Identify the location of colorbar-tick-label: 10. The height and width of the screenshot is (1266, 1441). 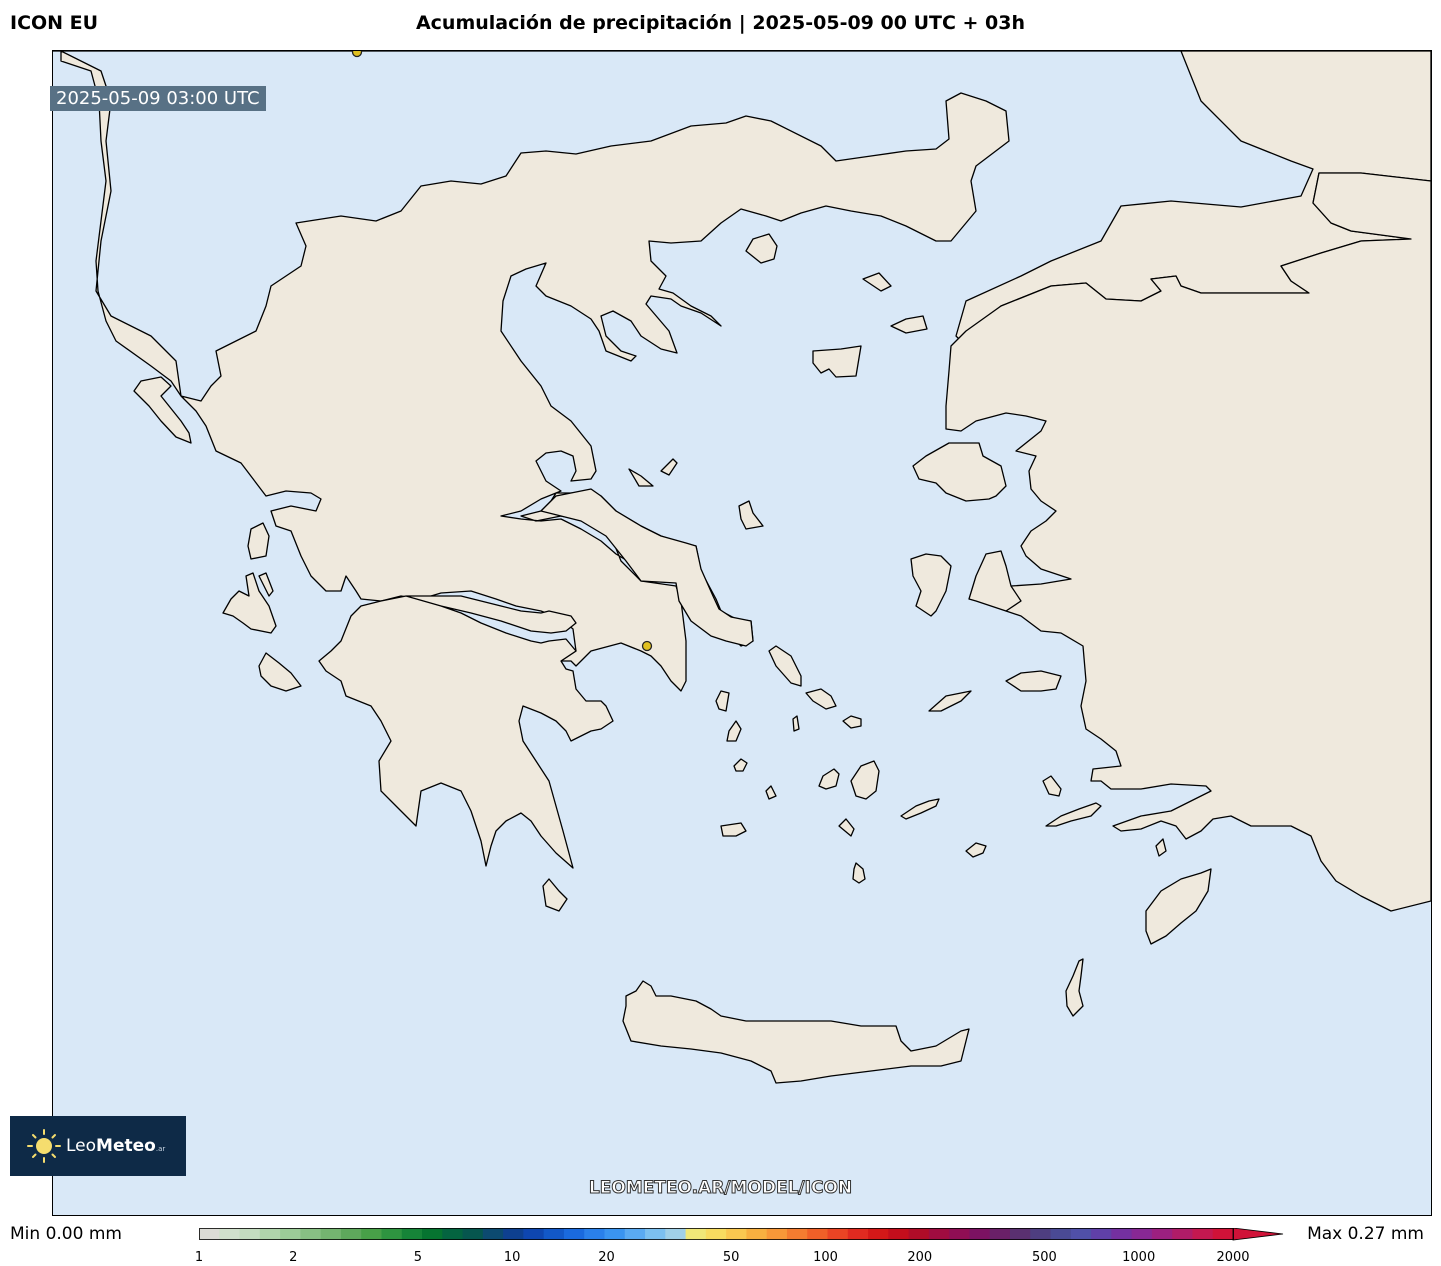
(512, 1257).